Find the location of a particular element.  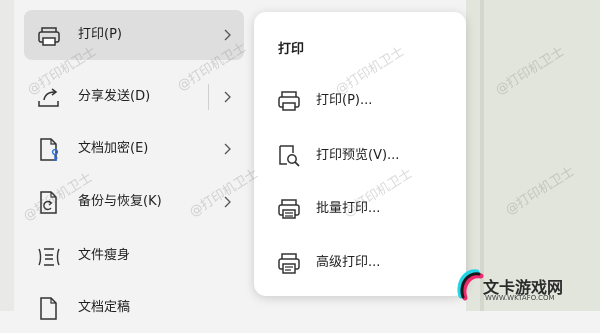

finalize-document-icon is located at coordinates (48, 308).